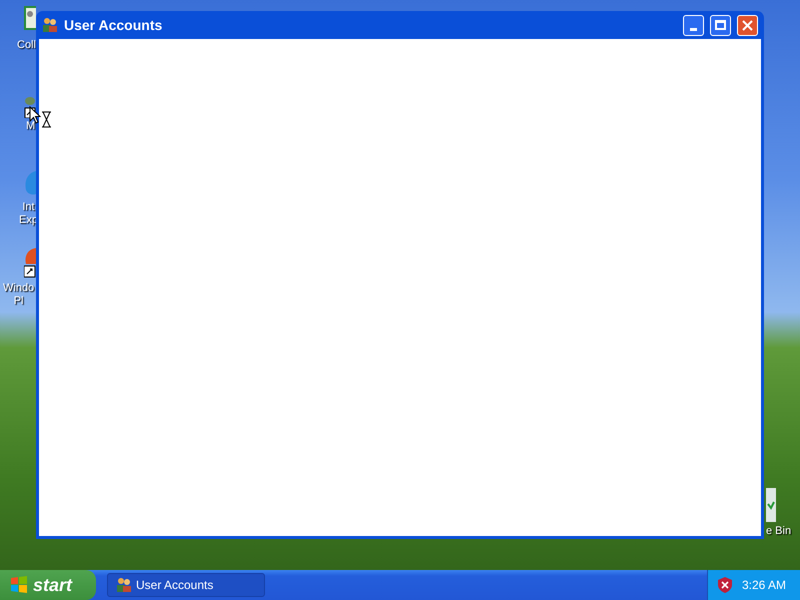  What do you see at coordinates (779, 531) in the screenshot?
I see `desktop-icon-label: e Bin` at bounding box center [779, 531].